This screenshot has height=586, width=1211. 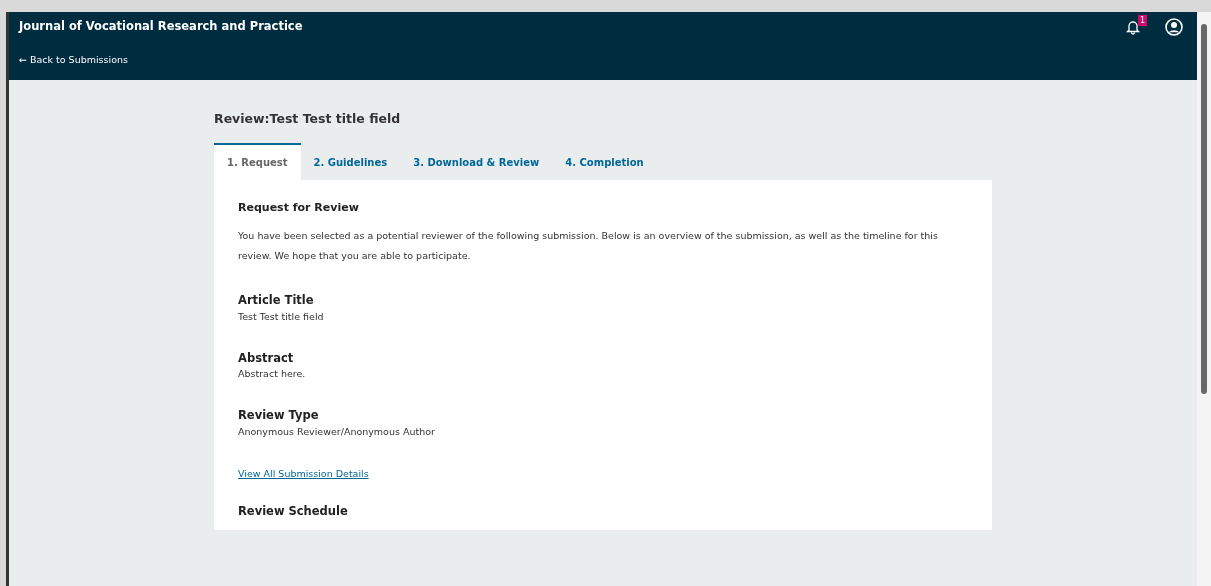 What do you see at coordinates (1133, 27) in the screenshot?
I see `bell-icon` at bounding box center [1133, 27].